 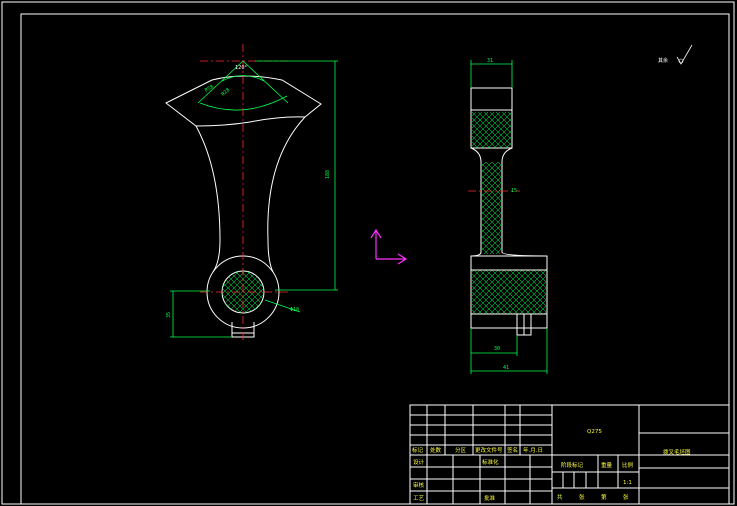 What do you see at coordinates (514, 191) in the screenshot?
I see `dim-side-web: 15` at bounding box center [514, 191].